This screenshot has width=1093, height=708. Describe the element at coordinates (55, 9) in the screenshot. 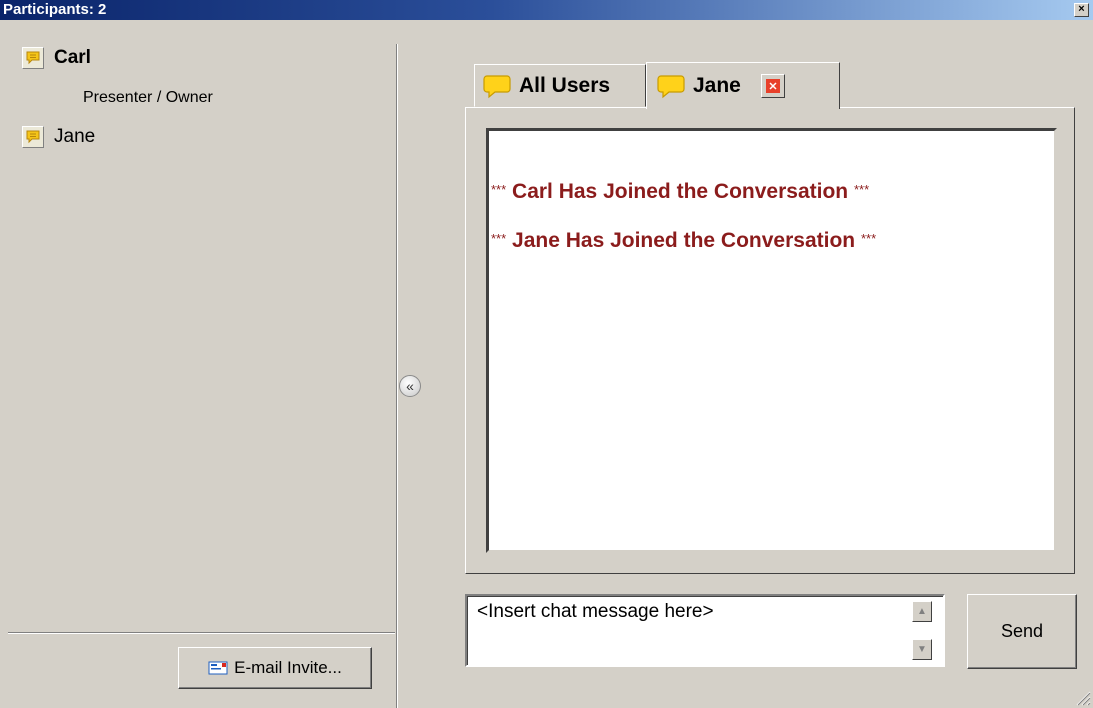

I see `window-title: Participants: 2` at that location.